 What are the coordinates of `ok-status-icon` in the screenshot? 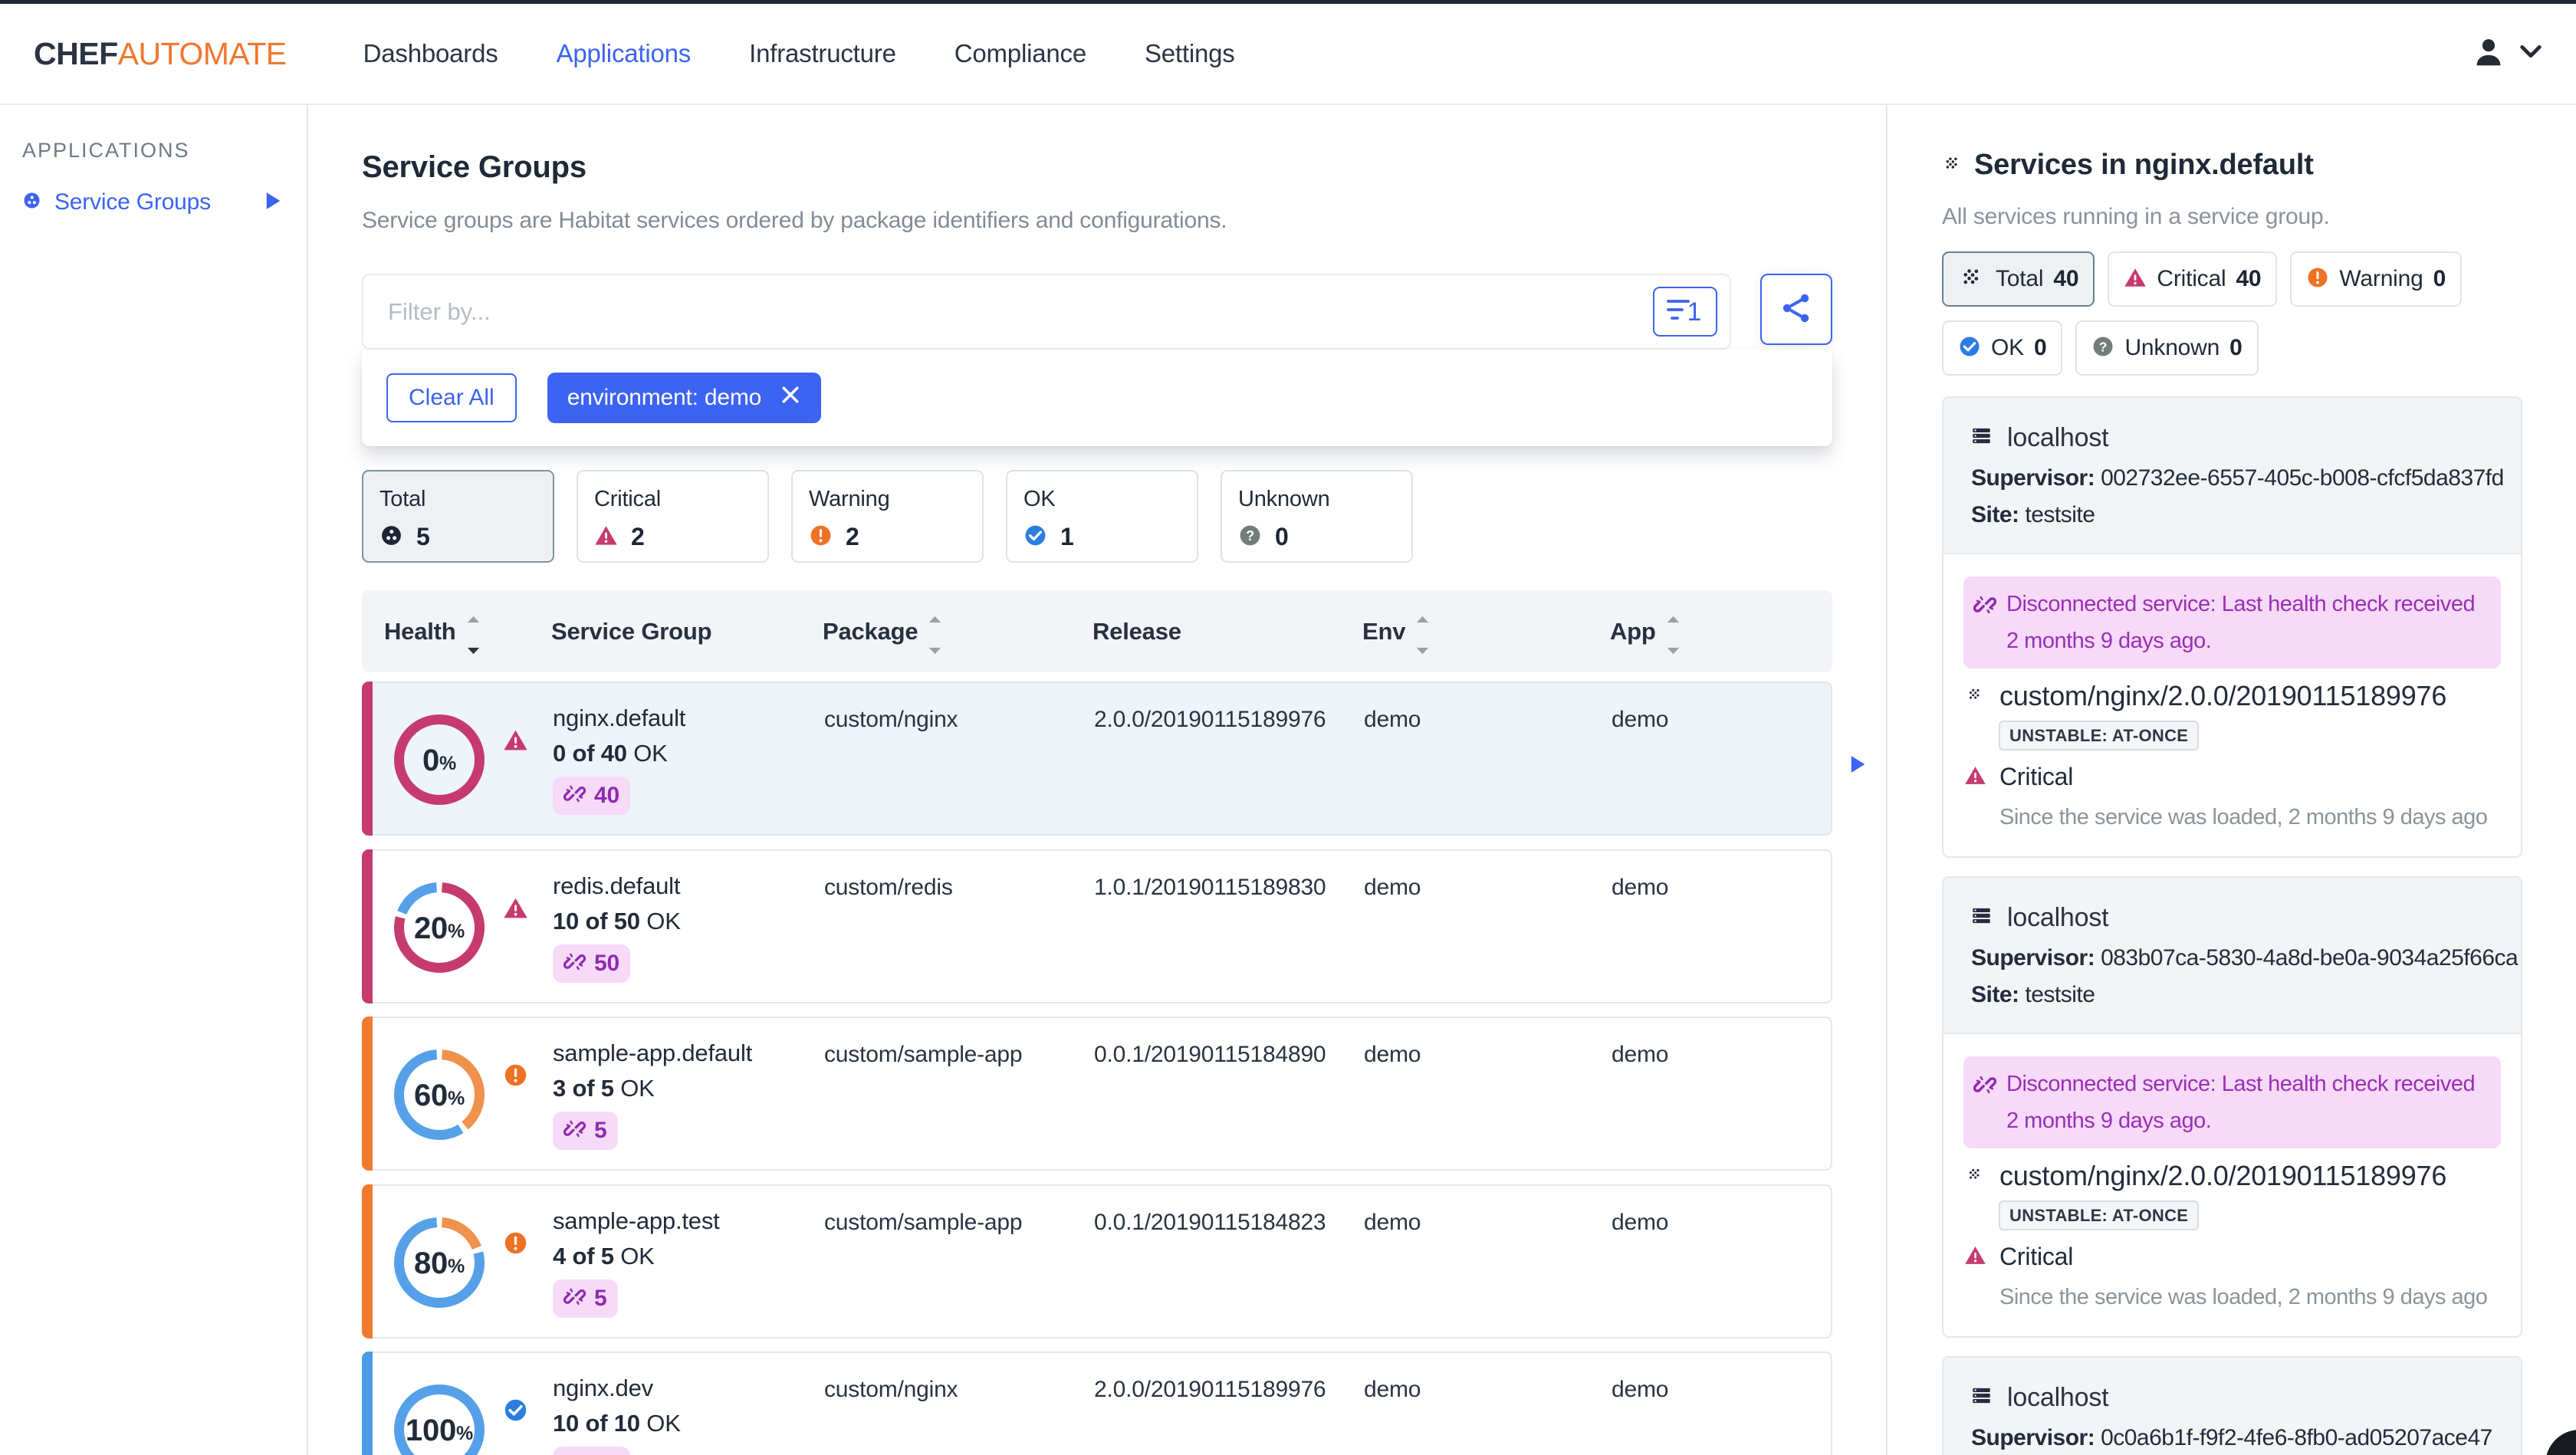 It's located at (1035, 537).